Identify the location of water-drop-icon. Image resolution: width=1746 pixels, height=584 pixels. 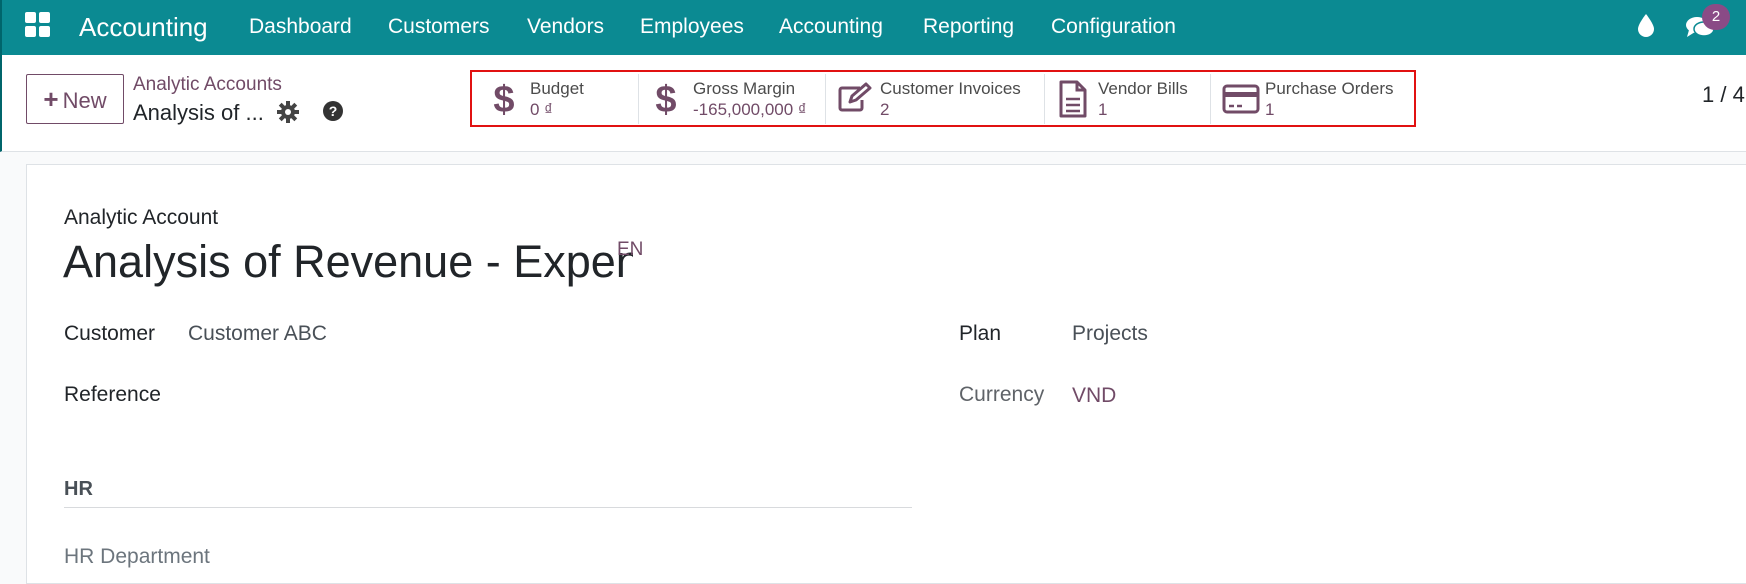
(1646, 25).